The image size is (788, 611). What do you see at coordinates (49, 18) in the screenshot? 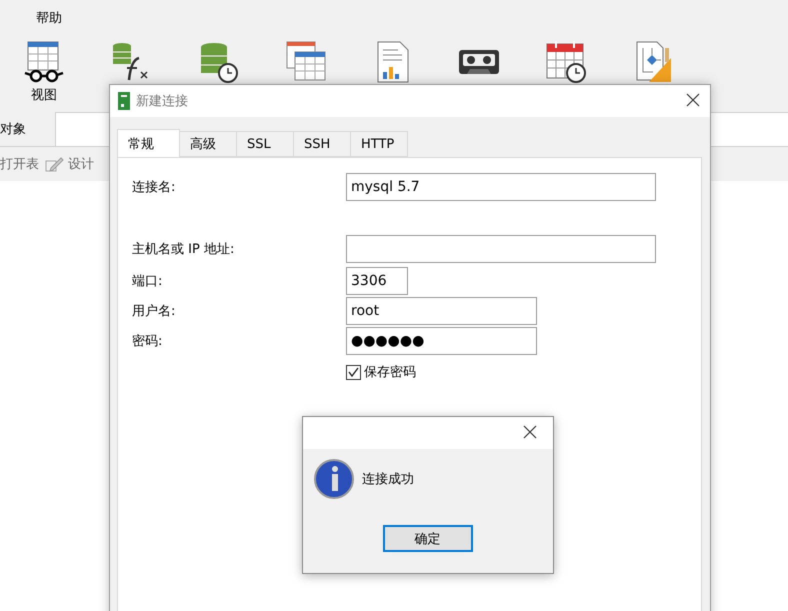
I see `menu-item: 帮助` at bounding box center [49, 18].